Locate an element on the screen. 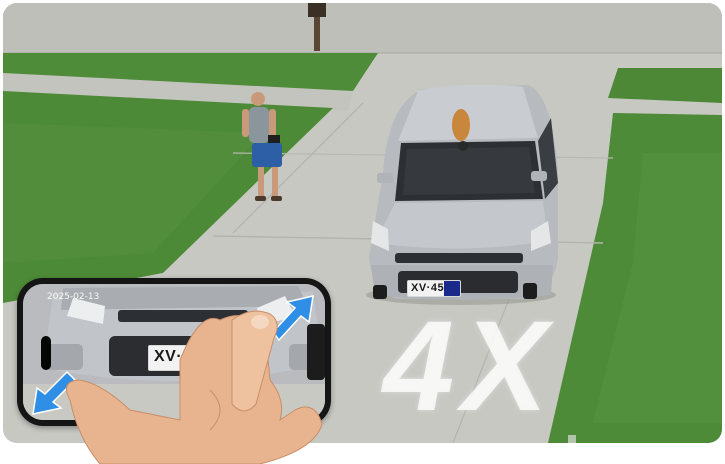 The height and width of the screenshot is (464, 725). phone-notch is located at coordinates (46, 353).